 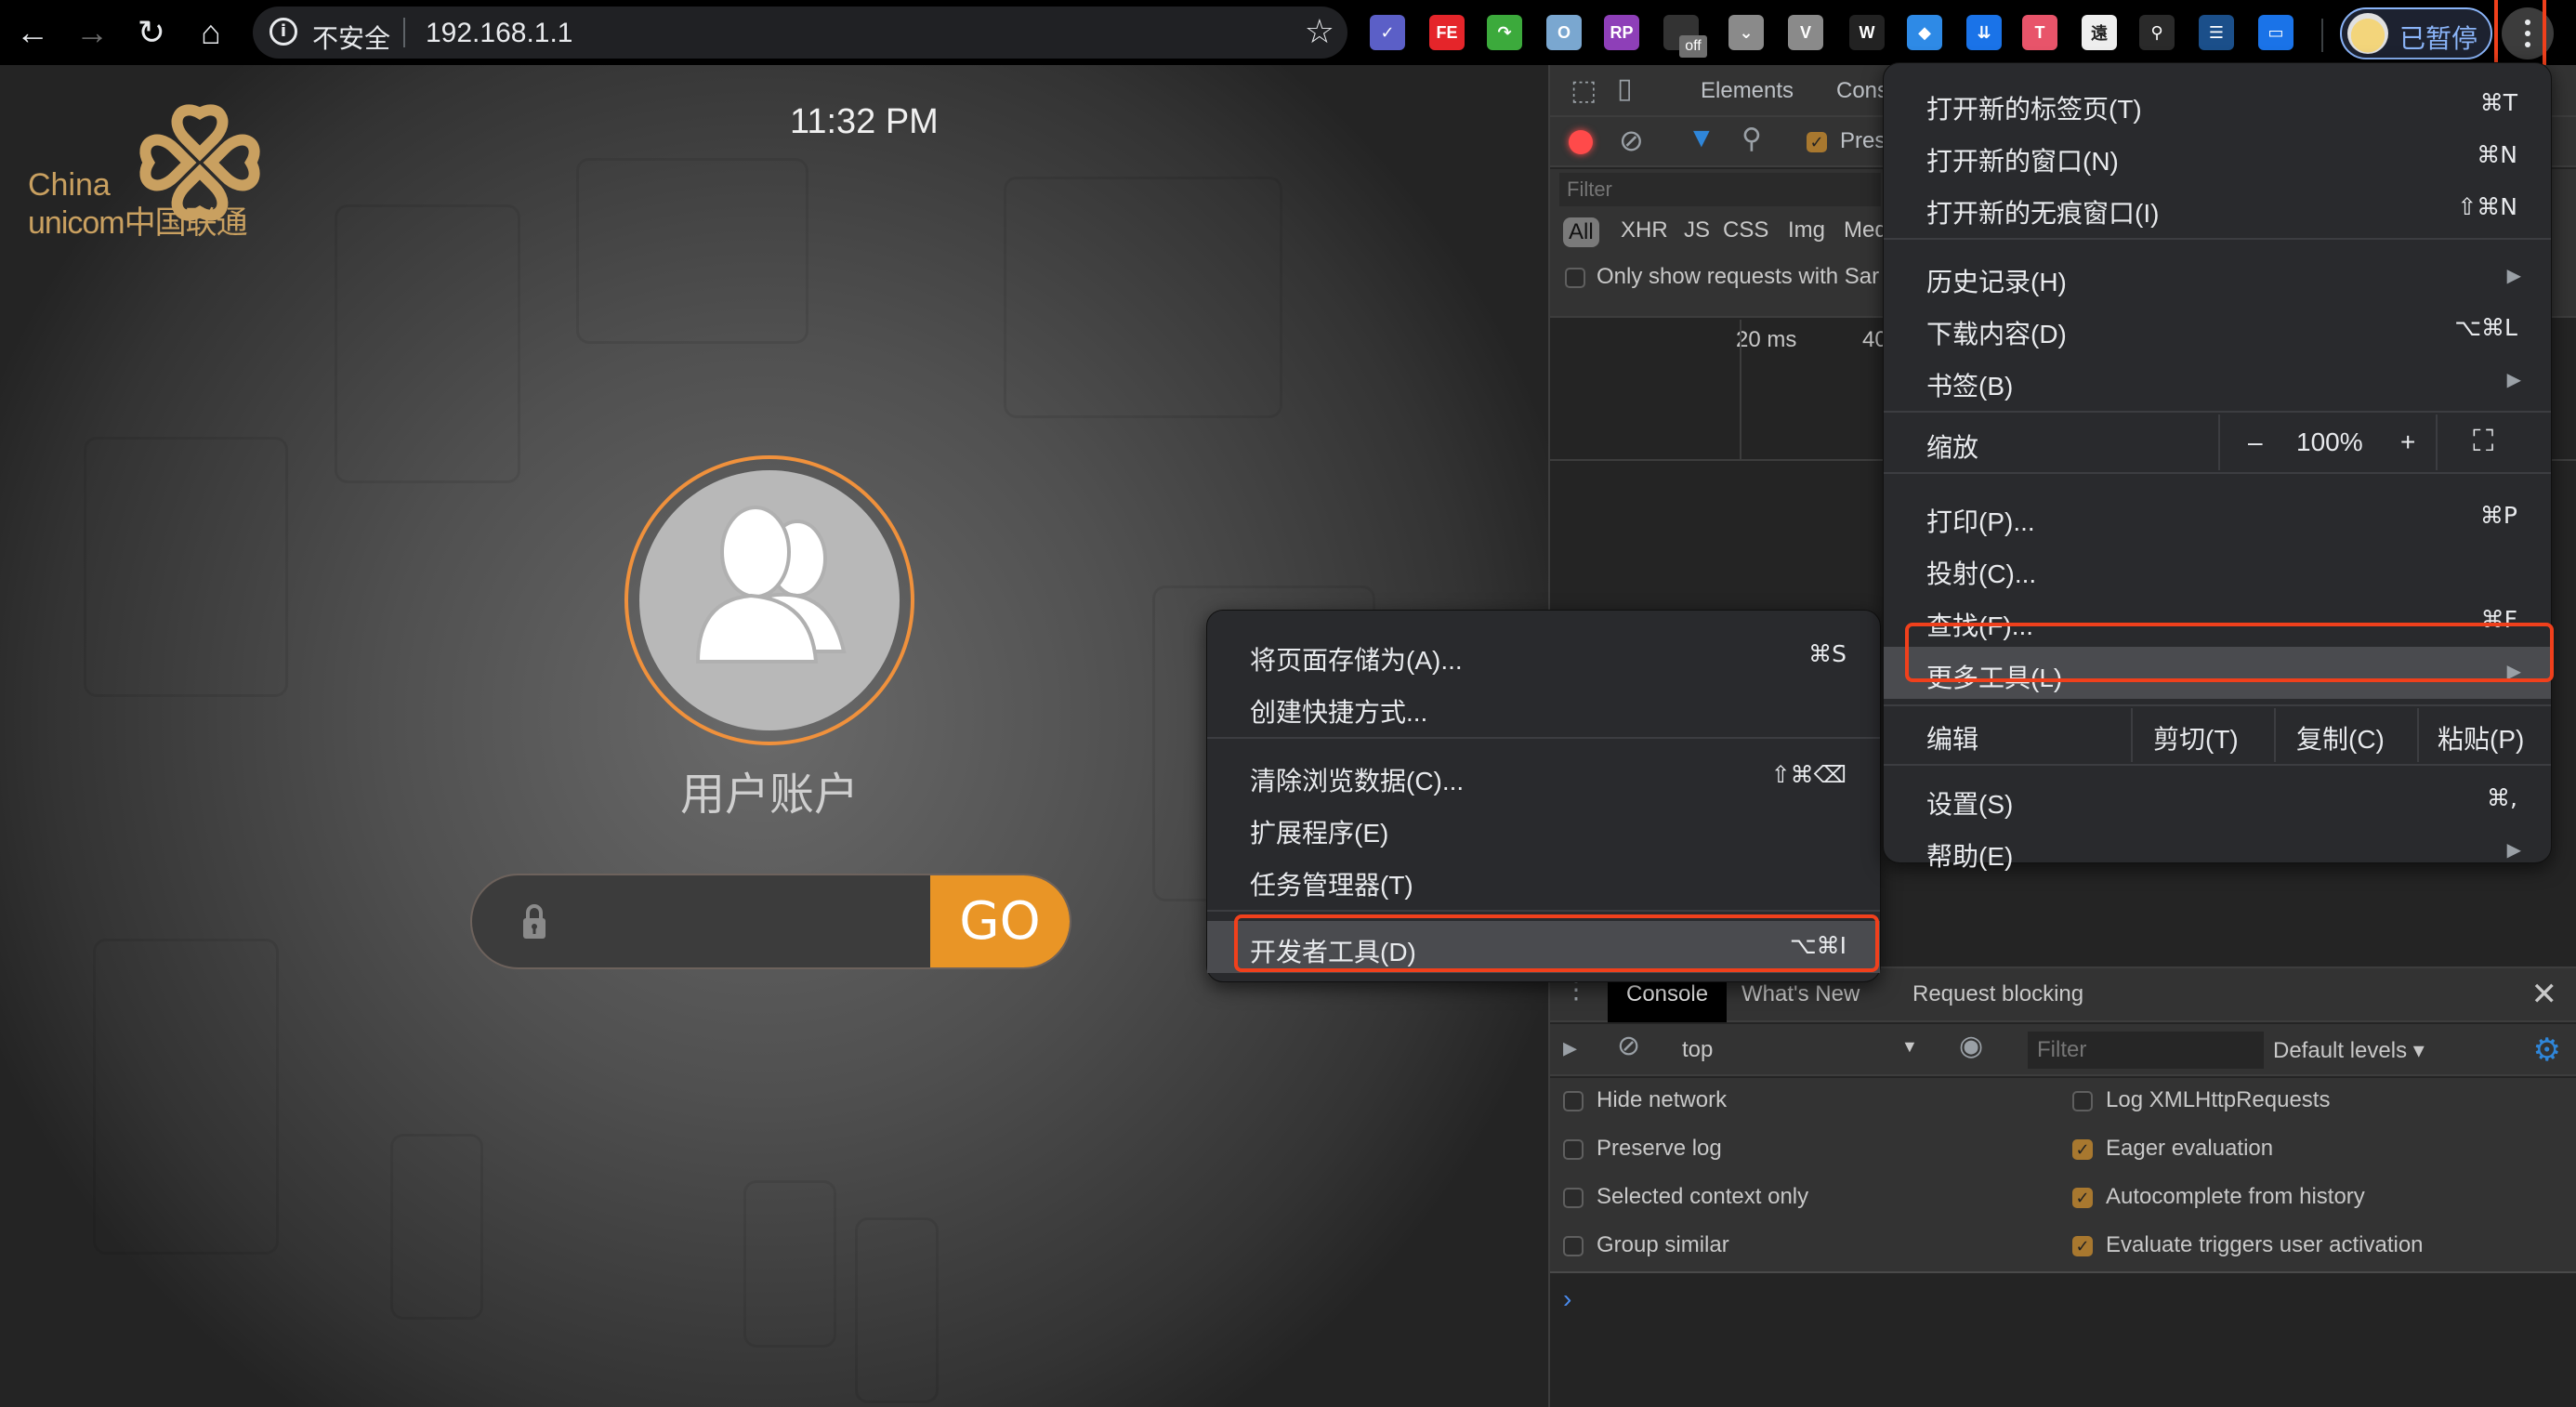 What do you see at coordinates (2217, 848) in the screenshot?
I see `menu-item-help: 帮助(E) ▶` at bounding box center [2217, 848].